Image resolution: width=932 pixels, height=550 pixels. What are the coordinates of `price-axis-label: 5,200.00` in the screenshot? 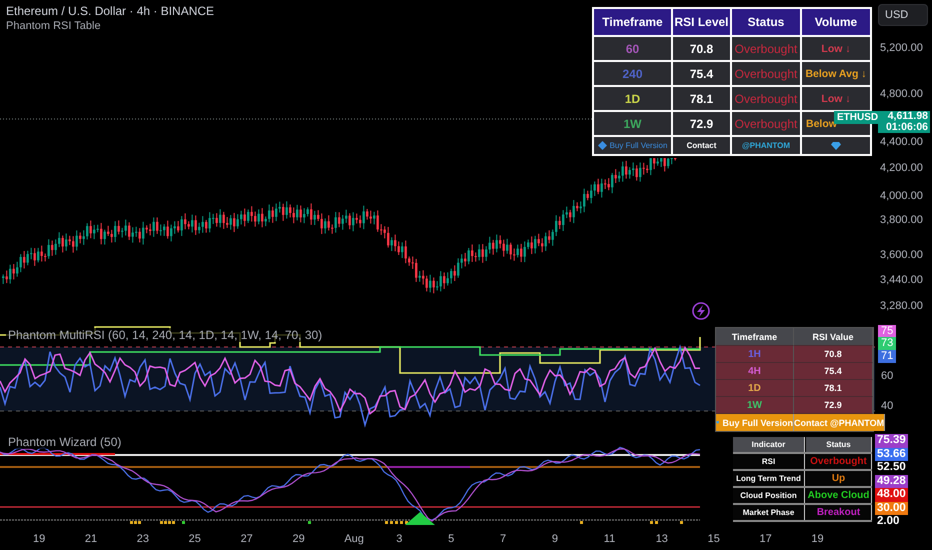 It's located at (901, 48).